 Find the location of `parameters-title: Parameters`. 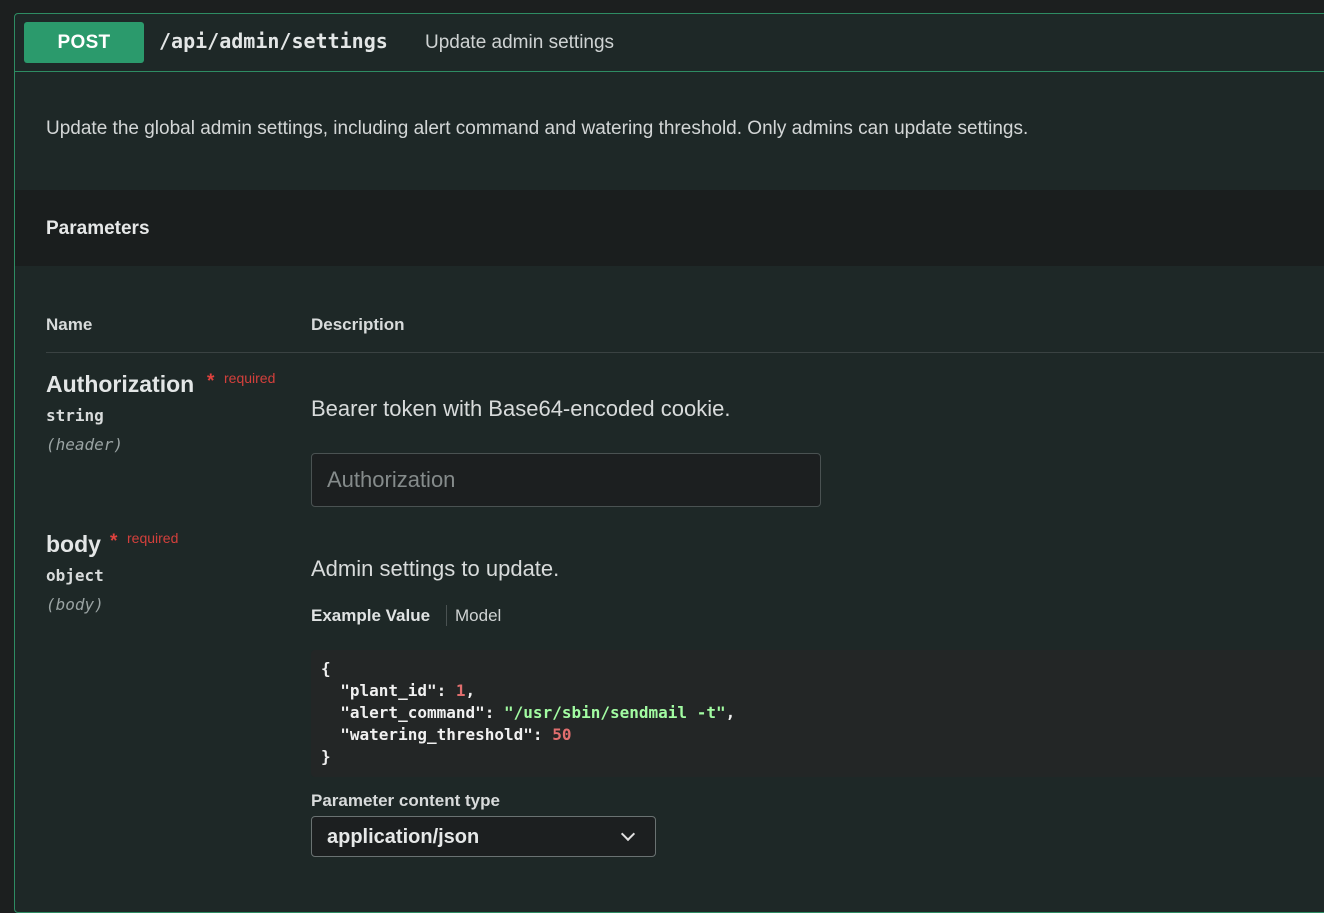

parameters-title: Parameters is located at coordinates (98, 228).